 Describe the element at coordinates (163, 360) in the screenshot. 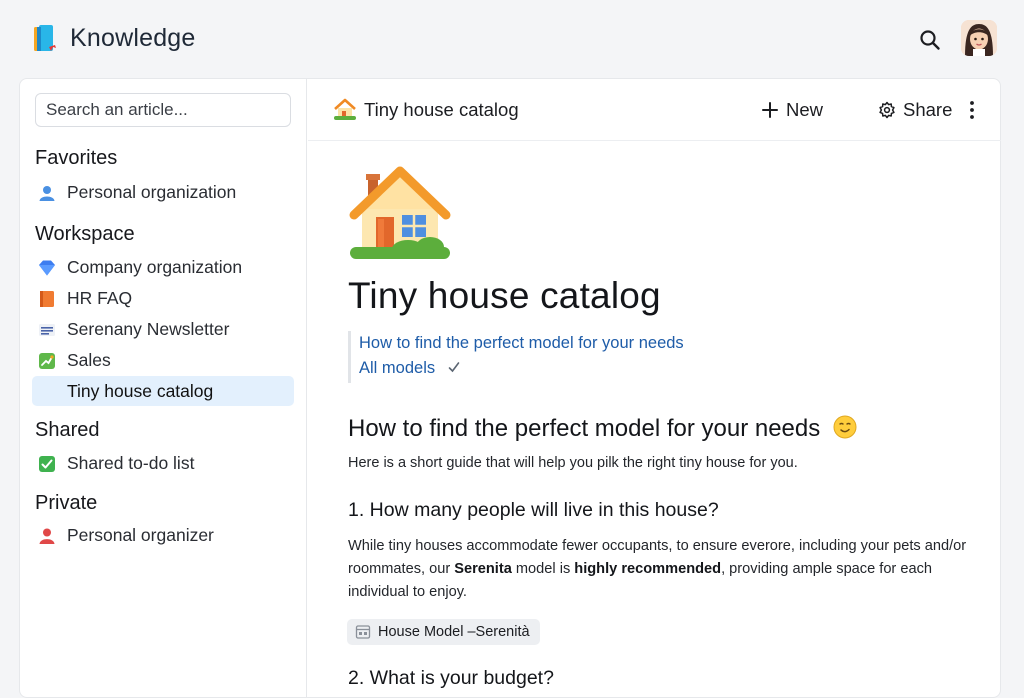

I see `sidebar-item-sales: Sales` at that location.